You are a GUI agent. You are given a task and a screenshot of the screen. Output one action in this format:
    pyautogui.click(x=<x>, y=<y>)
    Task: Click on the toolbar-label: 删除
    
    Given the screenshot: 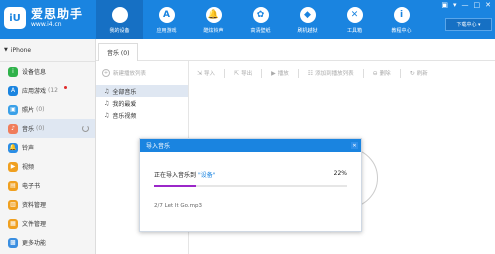 What is the action you would take?
    pyautogui.click(x=385, y=74)
    